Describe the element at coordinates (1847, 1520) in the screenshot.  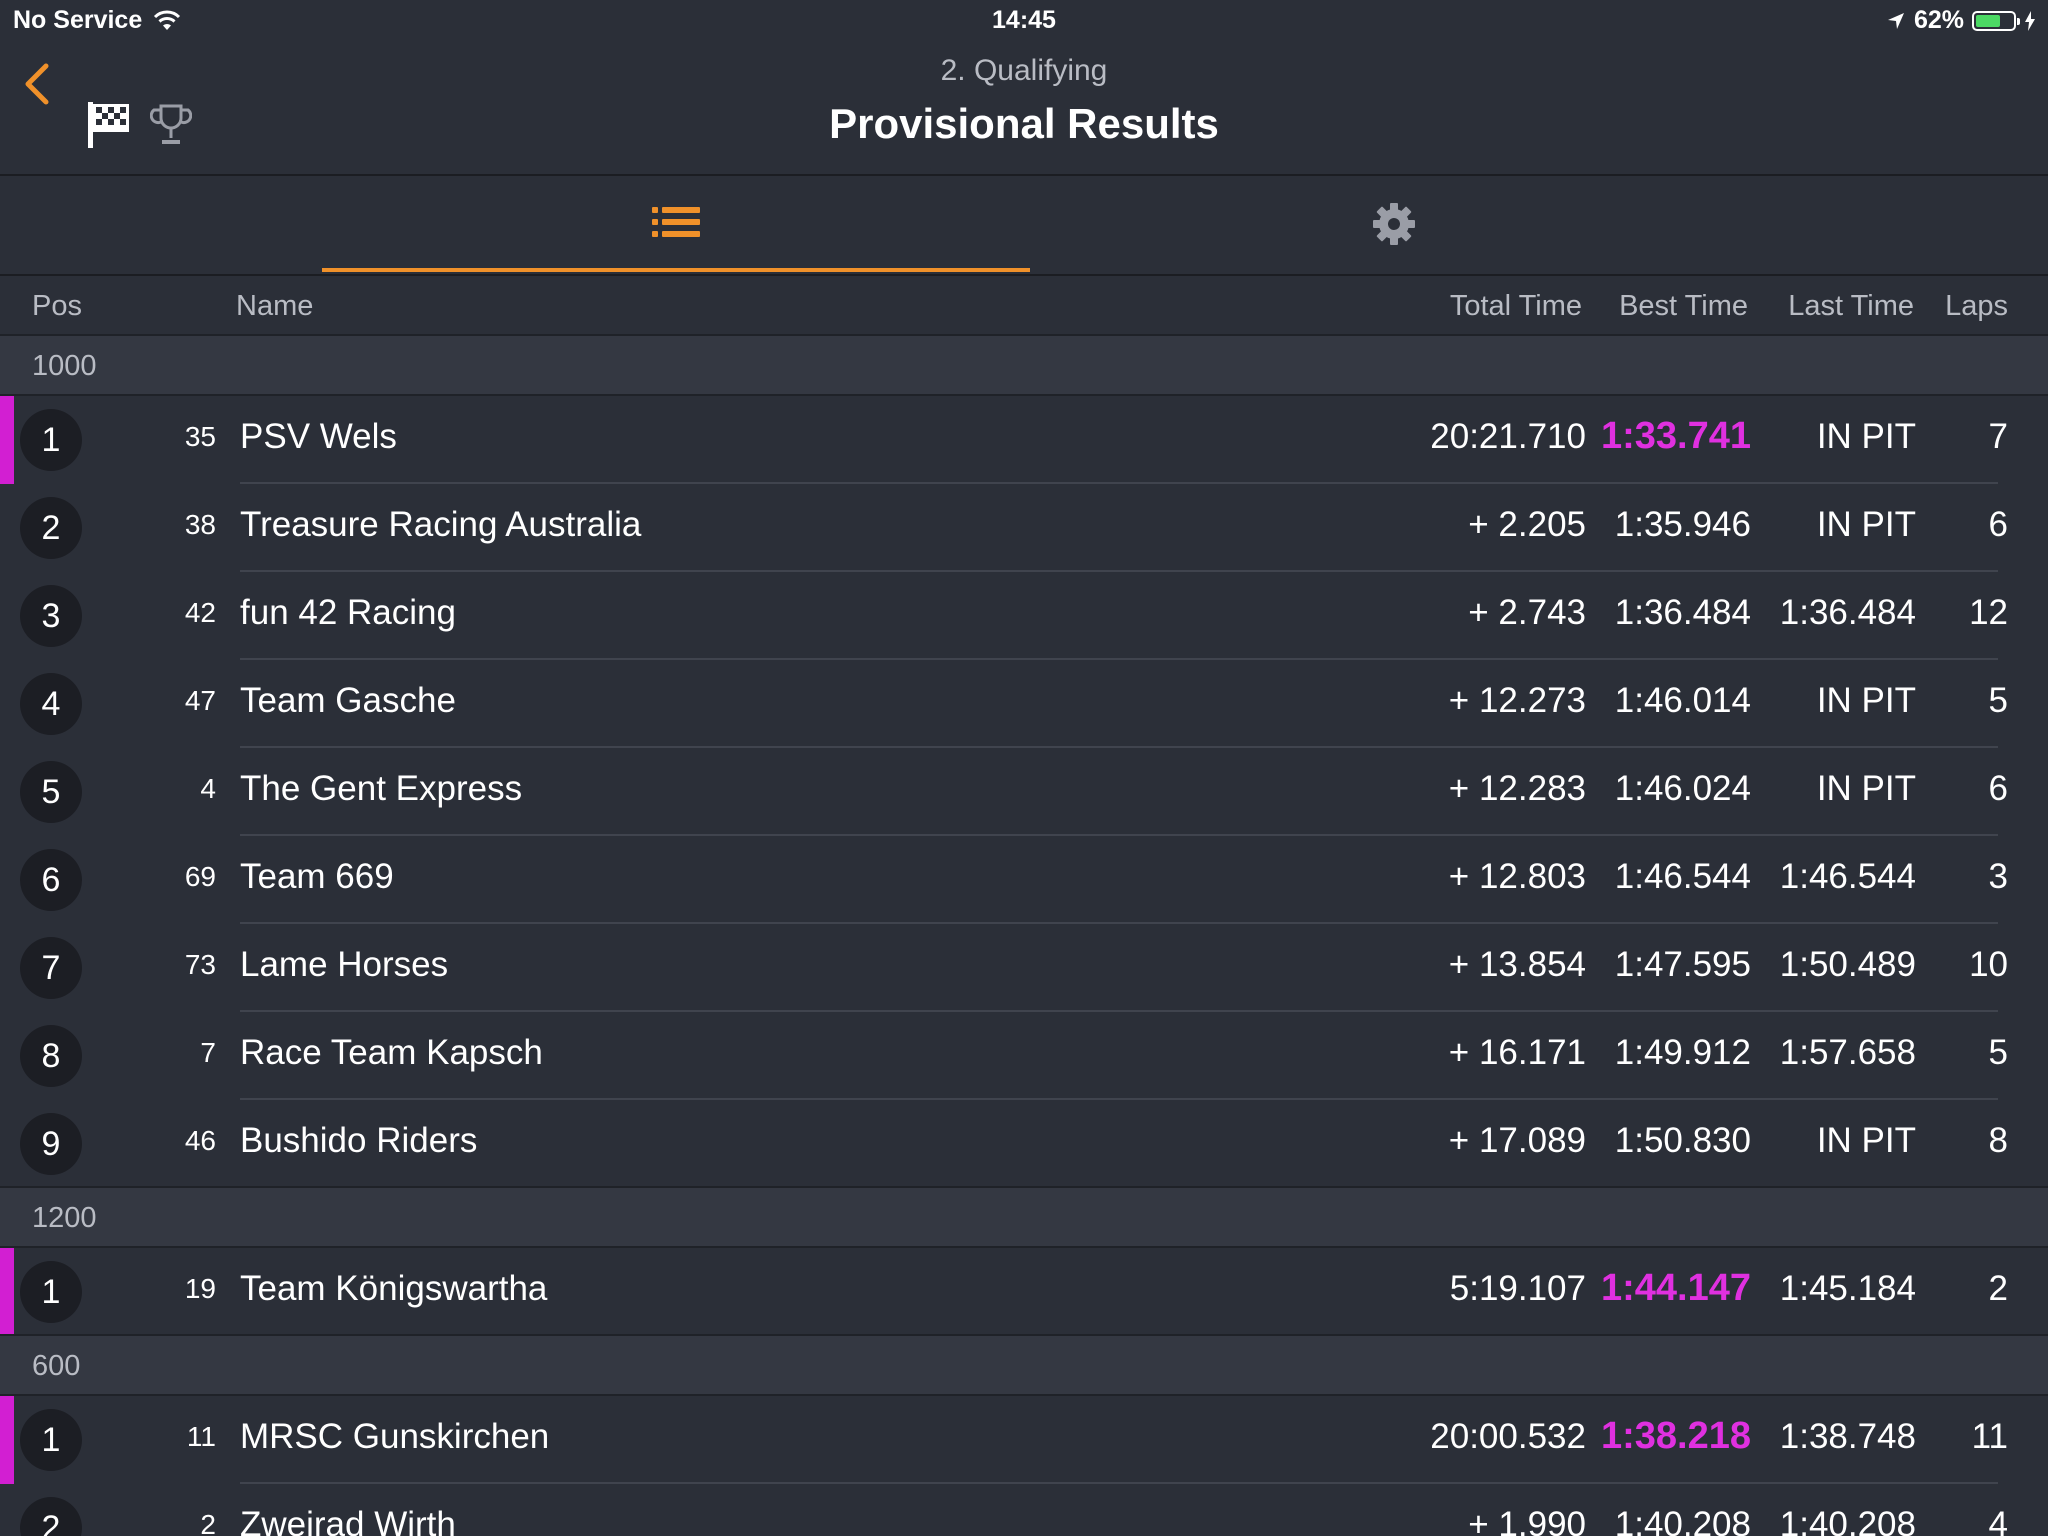
I see `last-time: 1:40.208` at that location.